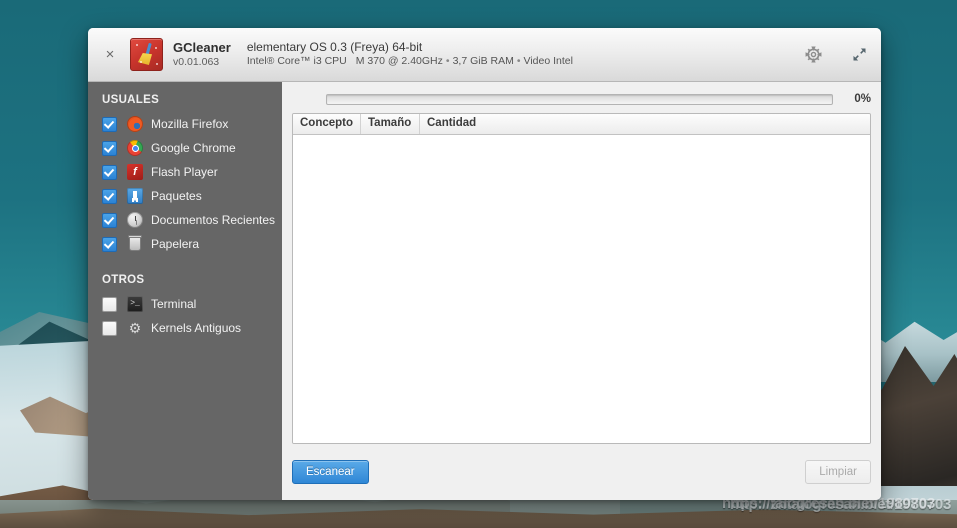  What do you see at coordinates (135, 304) in the screenshot?
I see `terminal-icon: >_` at bounding box center [135, 304].